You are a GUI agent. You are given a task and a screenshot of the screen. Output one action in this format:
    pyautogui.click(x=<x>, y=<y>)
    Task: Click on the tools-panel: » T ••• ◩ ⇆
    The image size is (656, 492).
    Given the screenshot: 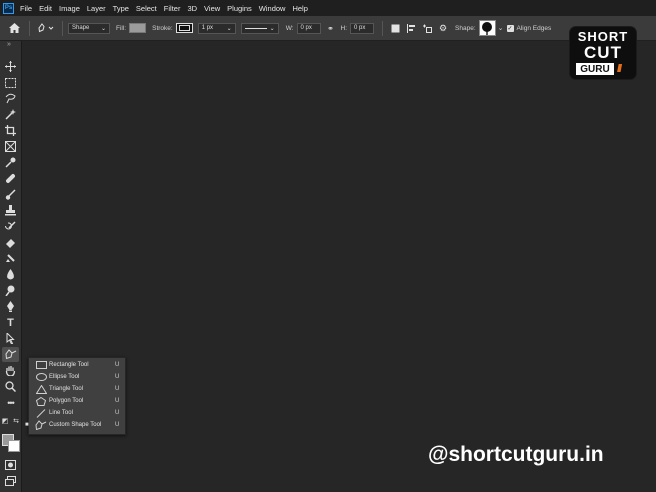 What is the action you would take?
    pyautogui.click(x=11, y=266)
    